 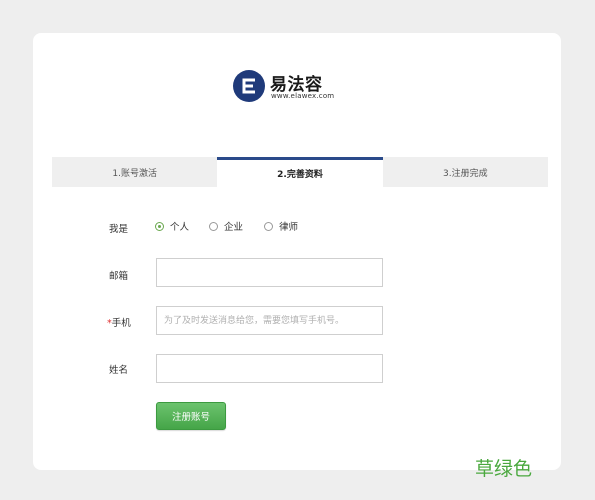 What do you see at coordinates (268, 226) in the screenshot?
I see `radio-lawyer-indicator` at bounding box center [268, 226].